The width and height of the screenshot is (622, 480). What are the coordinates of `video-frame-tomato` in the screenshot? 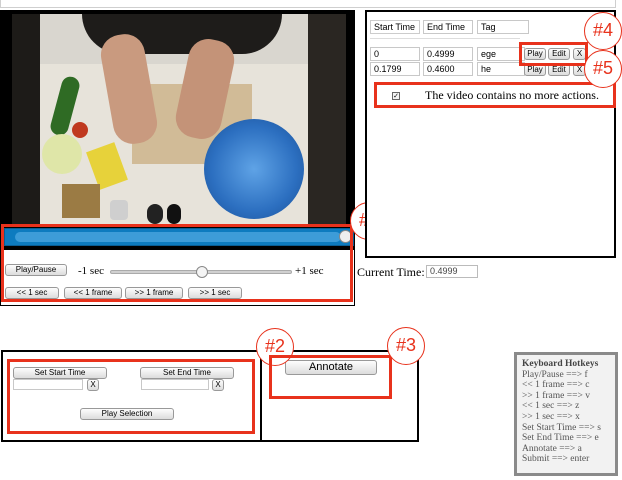 It's located at (80, 130).